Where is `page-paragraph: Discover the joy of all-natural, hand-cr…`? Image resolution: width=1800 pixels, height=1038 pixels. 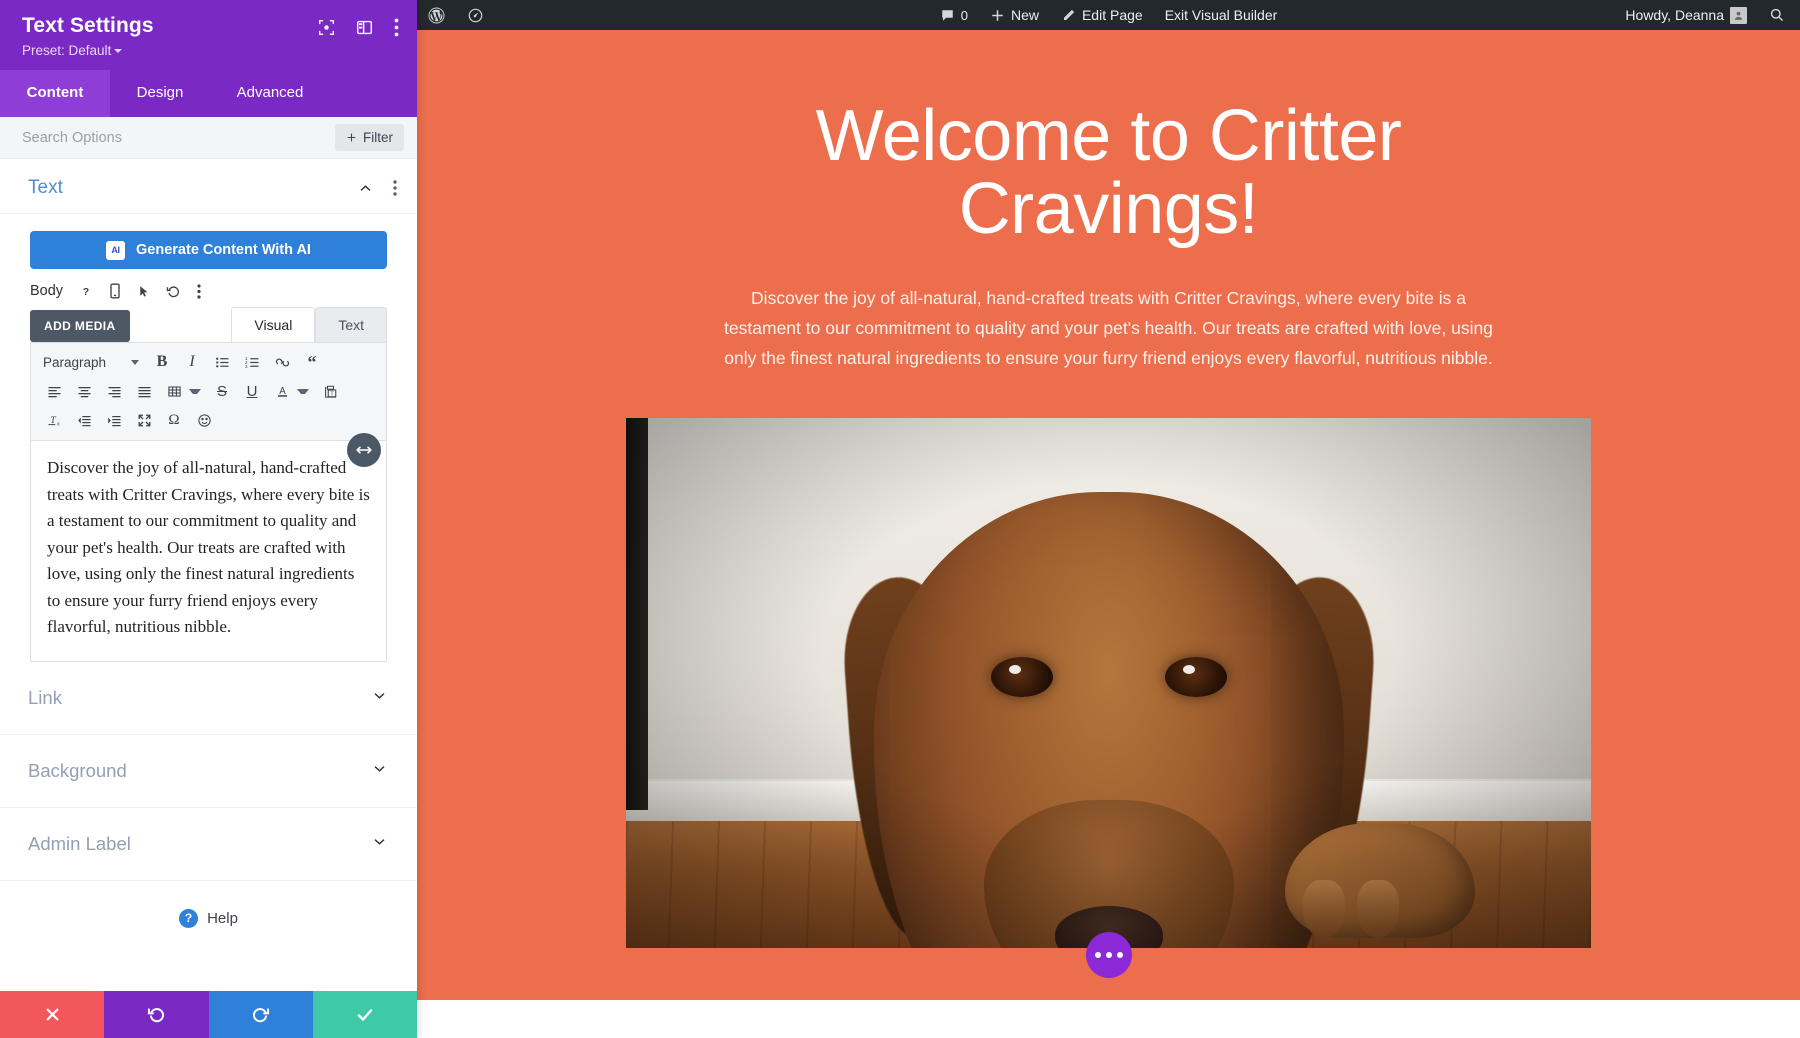
page-paragraph: Discover the joy of all-natural, hand-cr… is located at coordinates (1108, 328).